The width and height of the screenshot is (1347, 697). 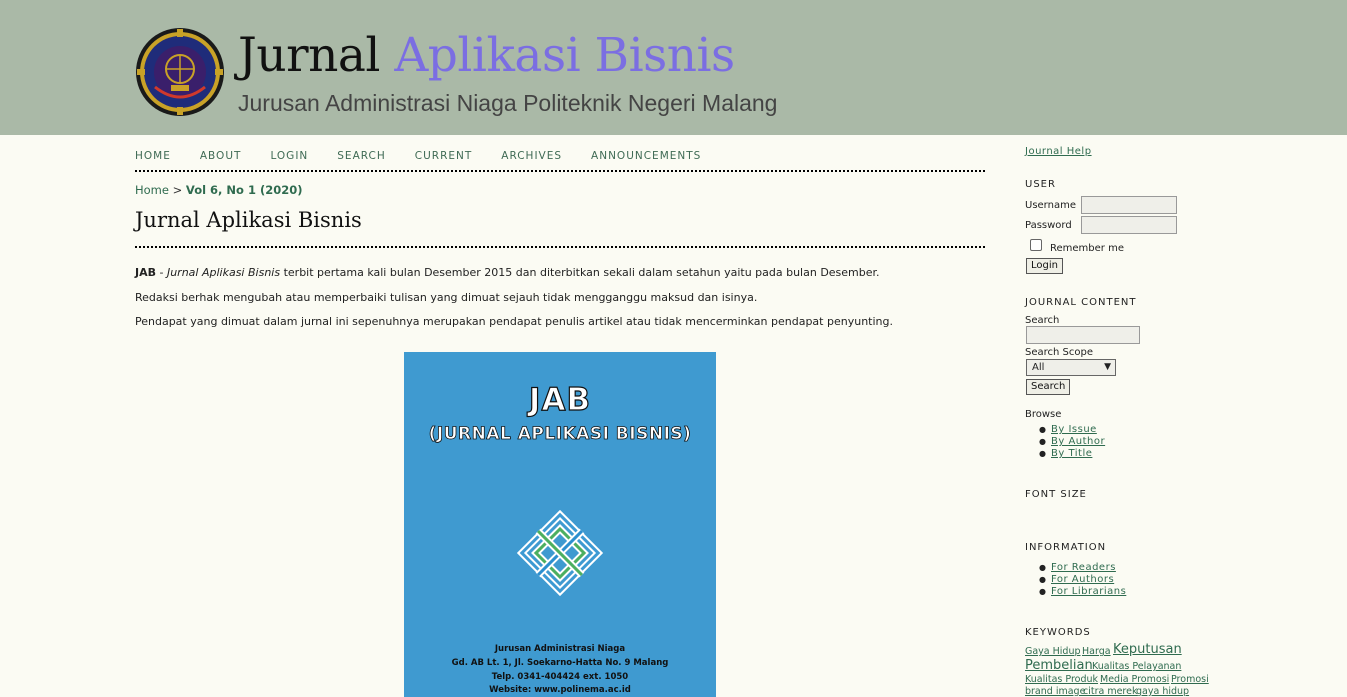 I want to click on site-title: Jurnal Aplikasi Bisnis, so click(x=486, y=55).